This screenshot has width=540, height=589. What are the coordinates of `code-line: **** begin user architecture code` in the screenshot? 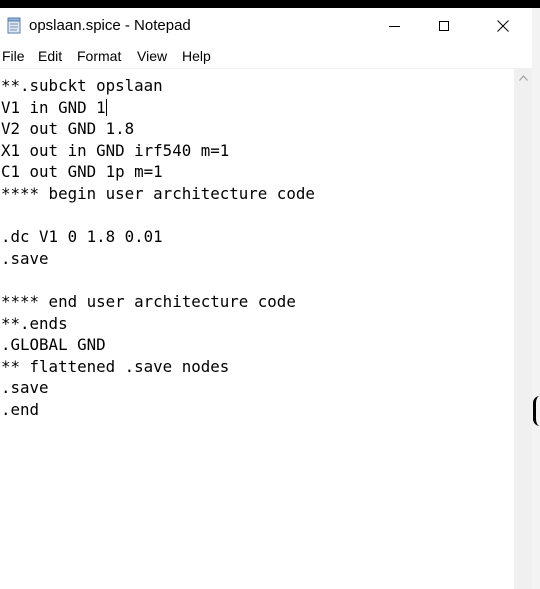 It's located at (158, 193).